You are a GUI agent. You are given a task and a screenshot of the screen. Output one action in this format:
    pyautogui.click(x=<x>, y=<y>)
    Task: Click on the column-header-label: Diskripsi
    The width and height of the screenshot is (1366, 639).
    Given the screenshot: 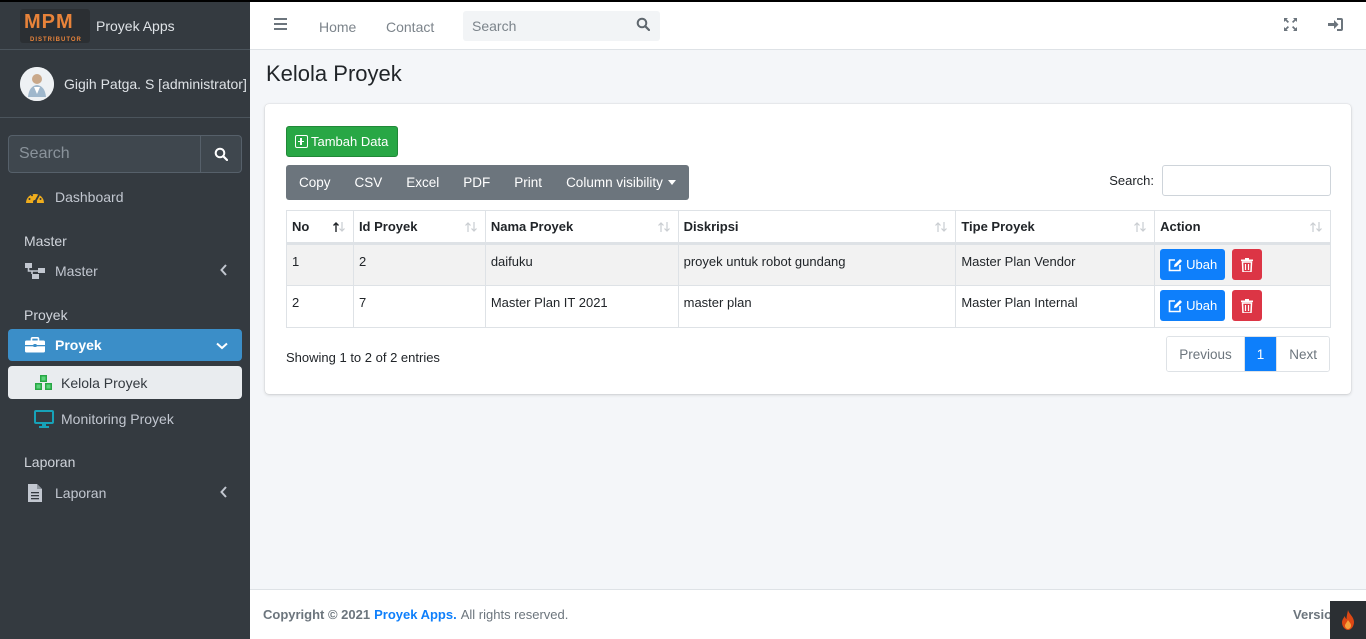 What is the action you would take?
    pyautogui.click(x=711, y=226)
    